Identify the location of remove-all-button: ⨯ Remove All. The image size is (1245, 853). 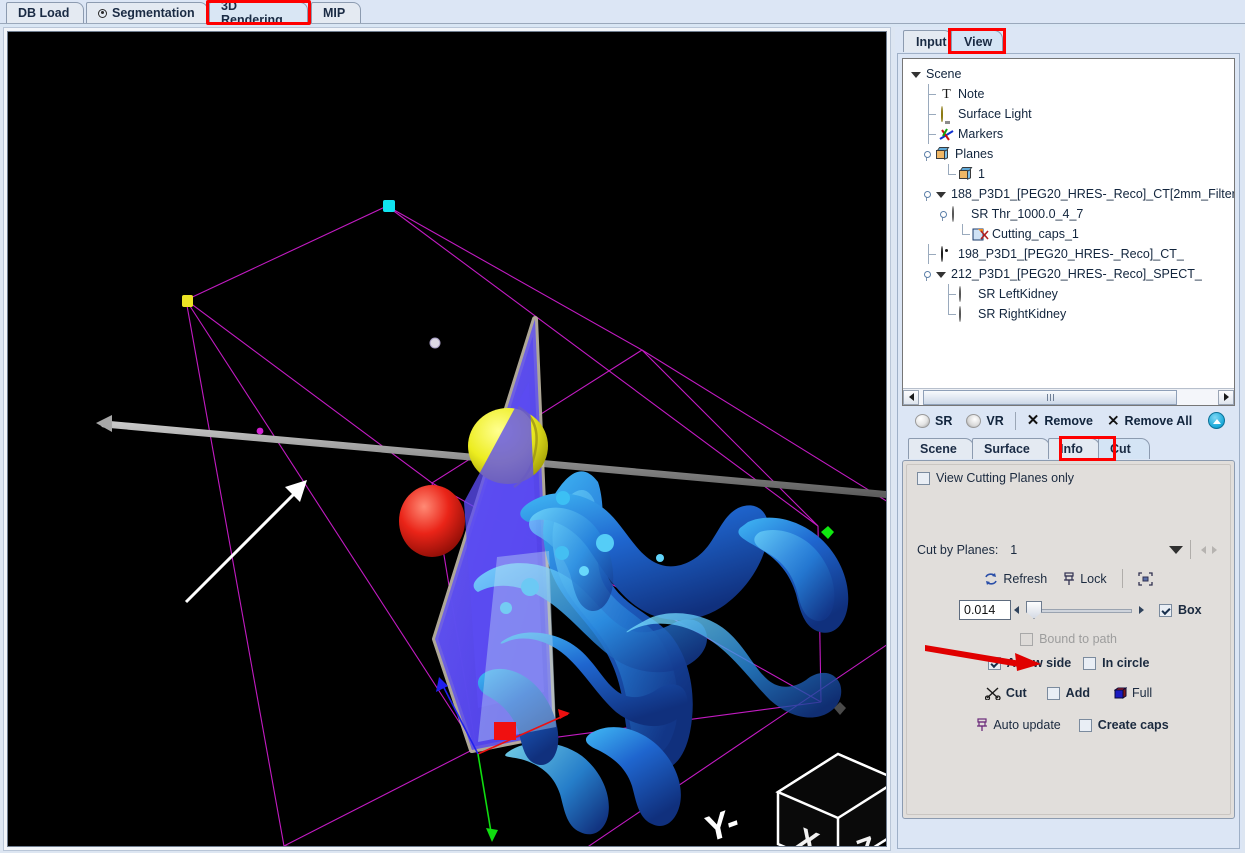
(1149, 421).